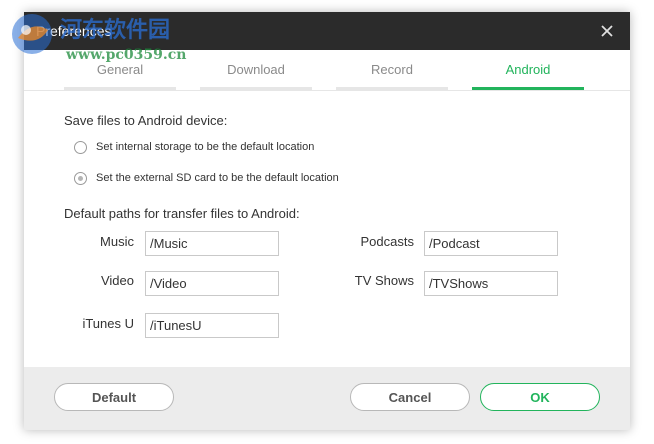  Describe the element at coordinates (212, 243) in the screenshot. I see `music-path-input` at that location.